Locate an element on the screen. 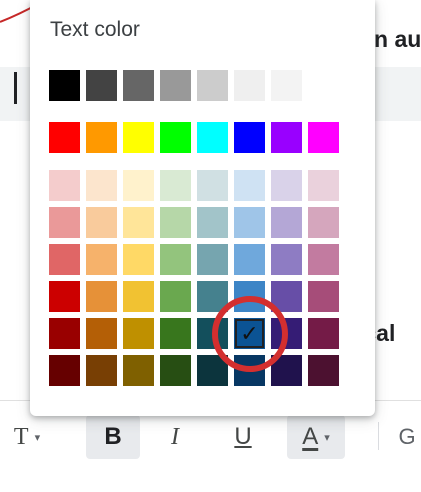 This screenshot has width=421, height=492. italic-button: I is located at coordinates (175, 437).